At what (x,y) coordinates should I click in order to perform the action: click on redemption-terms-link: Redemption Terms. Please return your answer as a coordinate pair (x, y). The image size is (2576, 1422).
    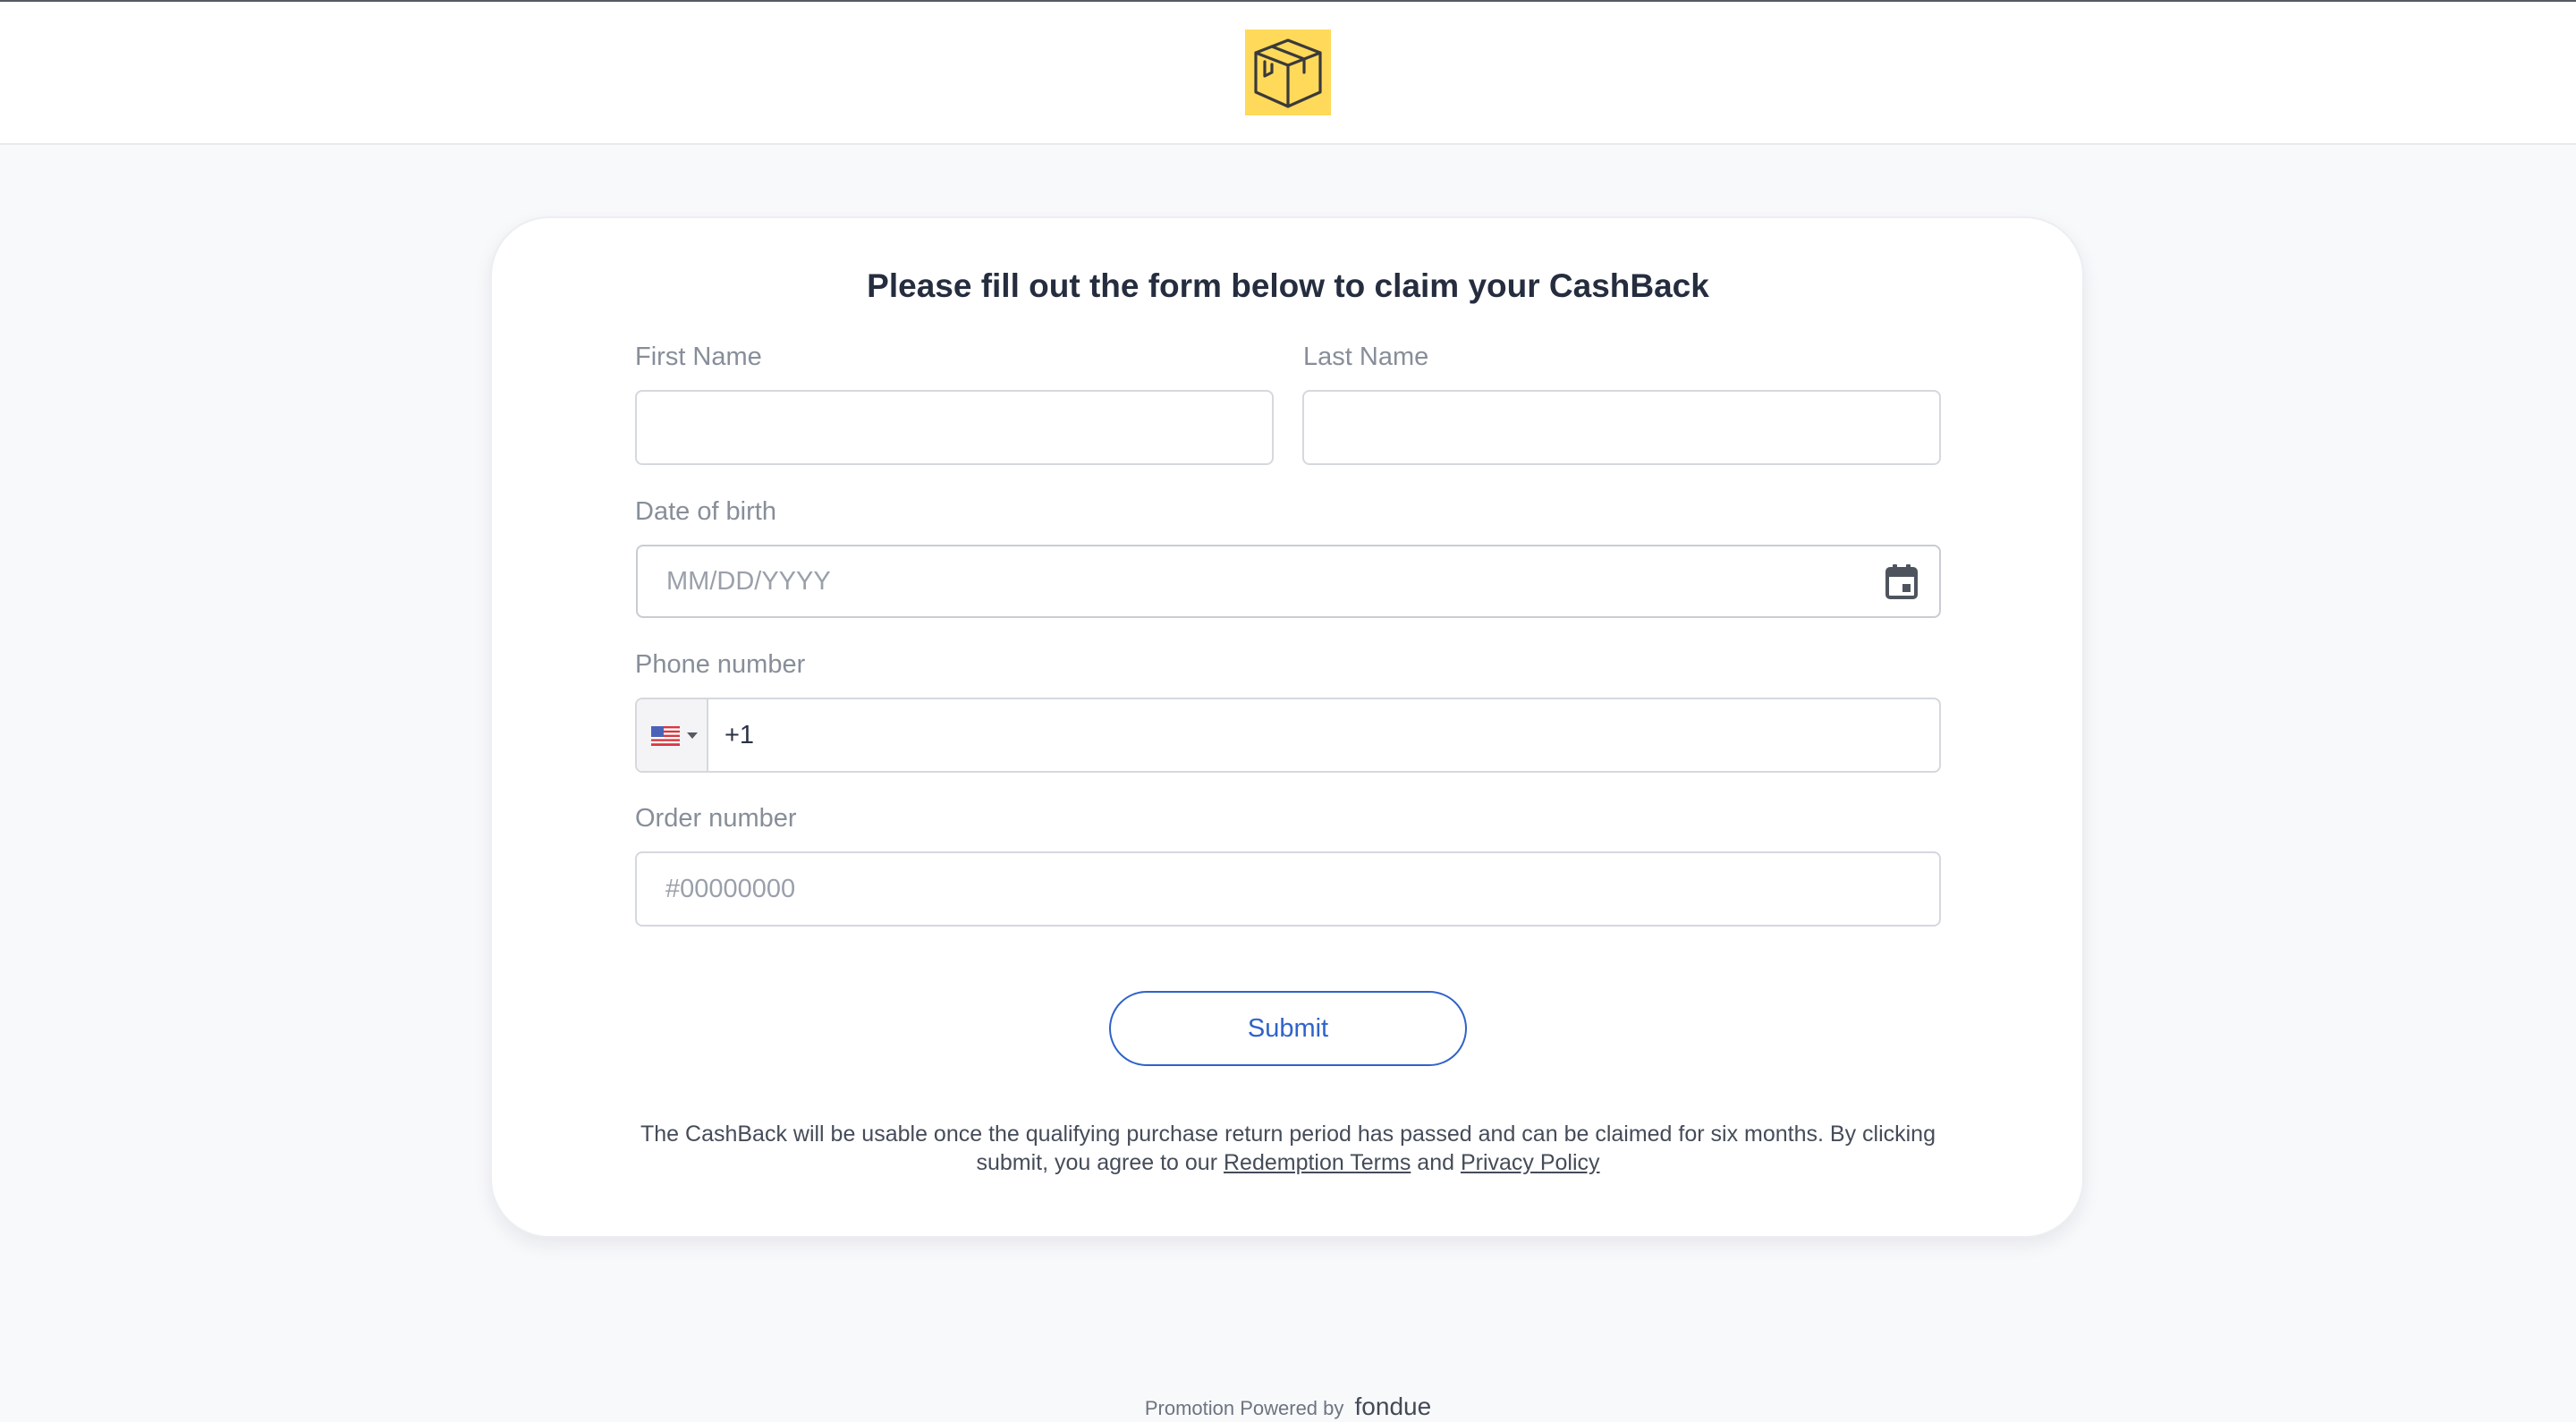
    Looking at the image, I should click on (1317, 1162).